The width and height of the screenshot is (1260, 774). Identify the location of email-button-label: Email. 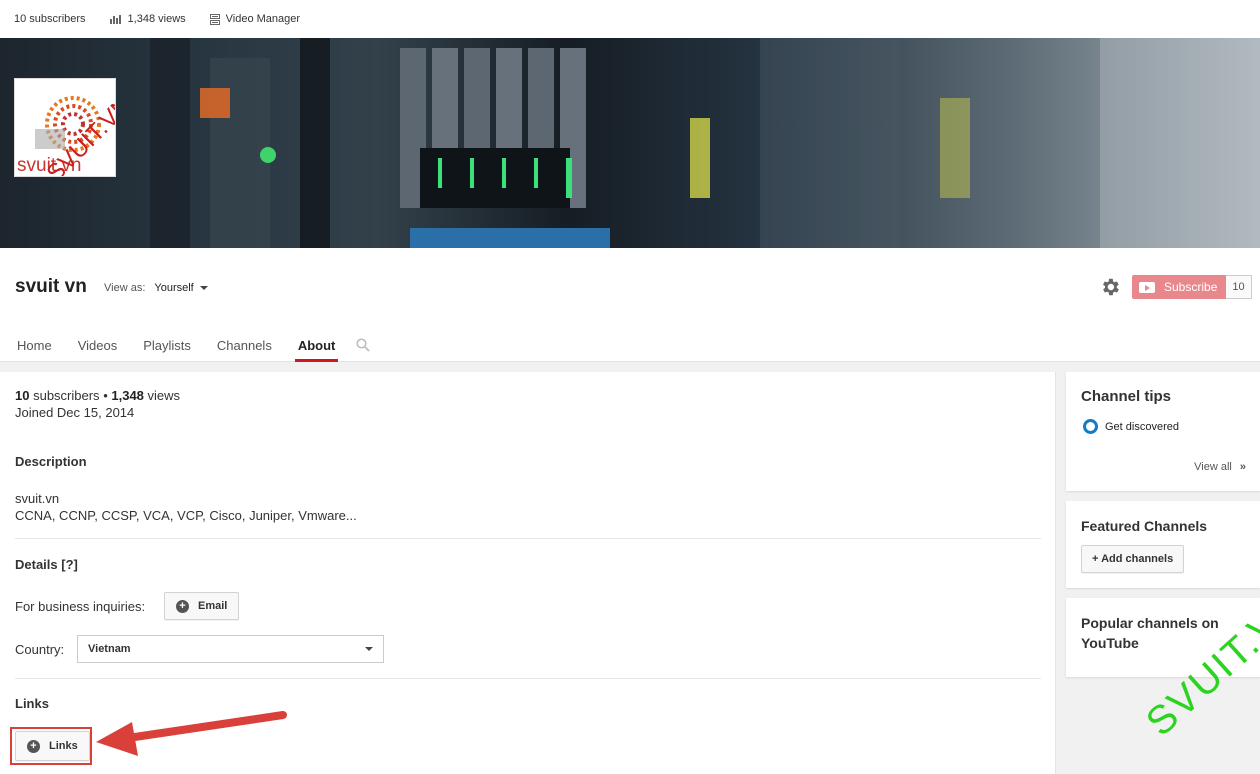
(213, 606).